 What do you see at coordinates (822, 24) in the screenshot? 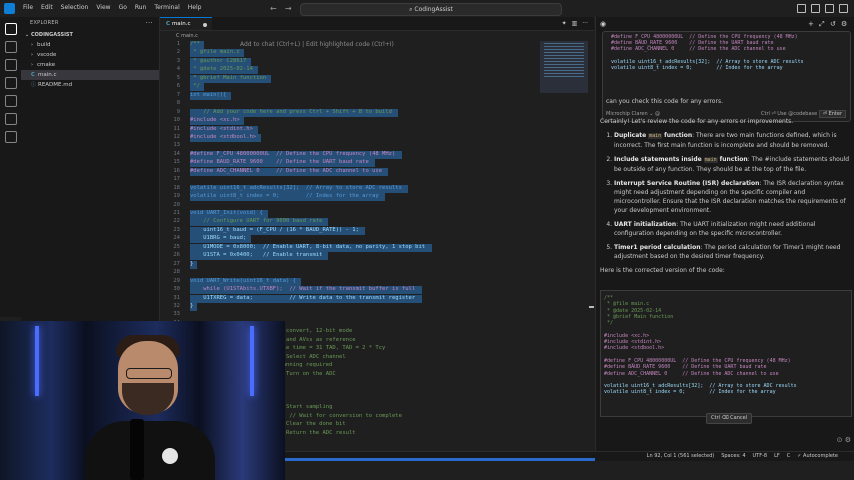
I see `expand-icon: ⤢` at bounding box center [822, 24].